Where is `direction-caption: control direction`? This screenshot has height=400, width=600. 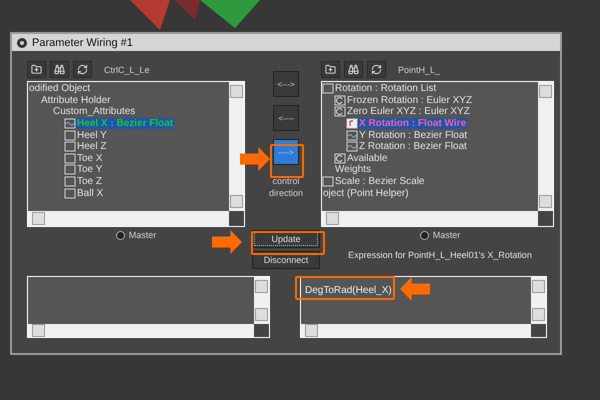 direction-caption: control direction is located at coordinates (286, 187).